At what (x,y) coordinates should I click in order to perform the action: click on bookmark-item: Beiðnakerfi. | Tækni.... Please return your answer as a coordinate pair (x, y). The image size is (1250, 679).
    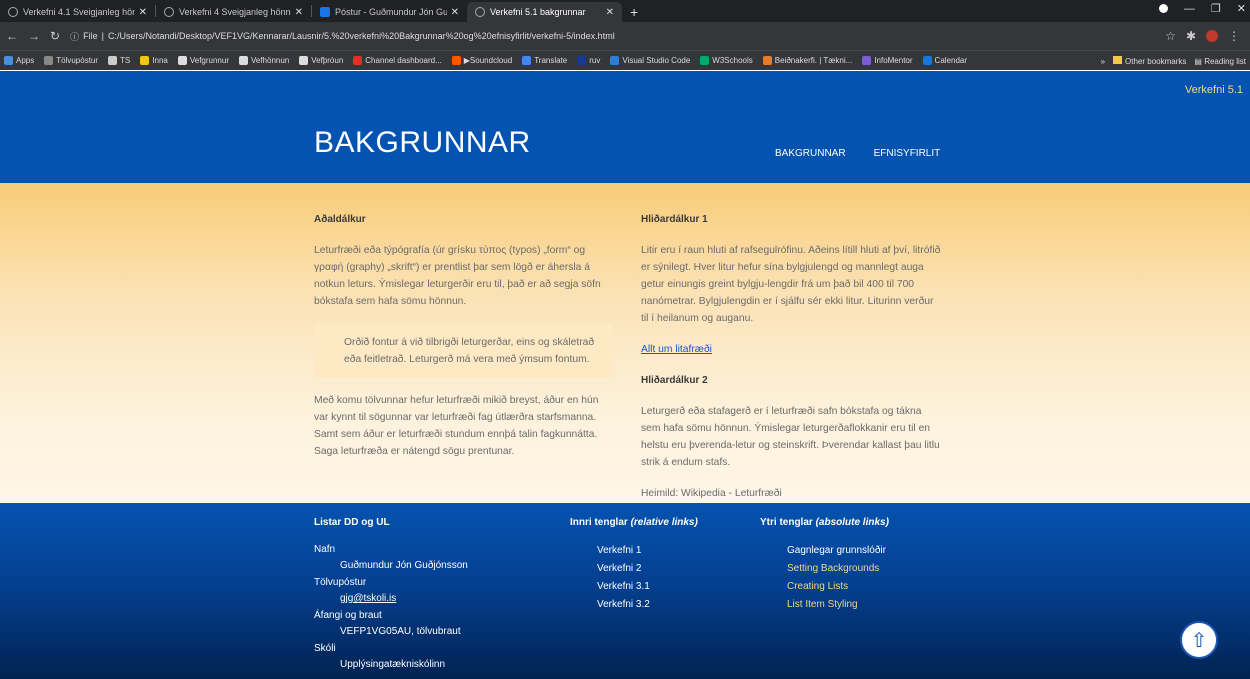
    Looking at the image, I should click on (807, 60).